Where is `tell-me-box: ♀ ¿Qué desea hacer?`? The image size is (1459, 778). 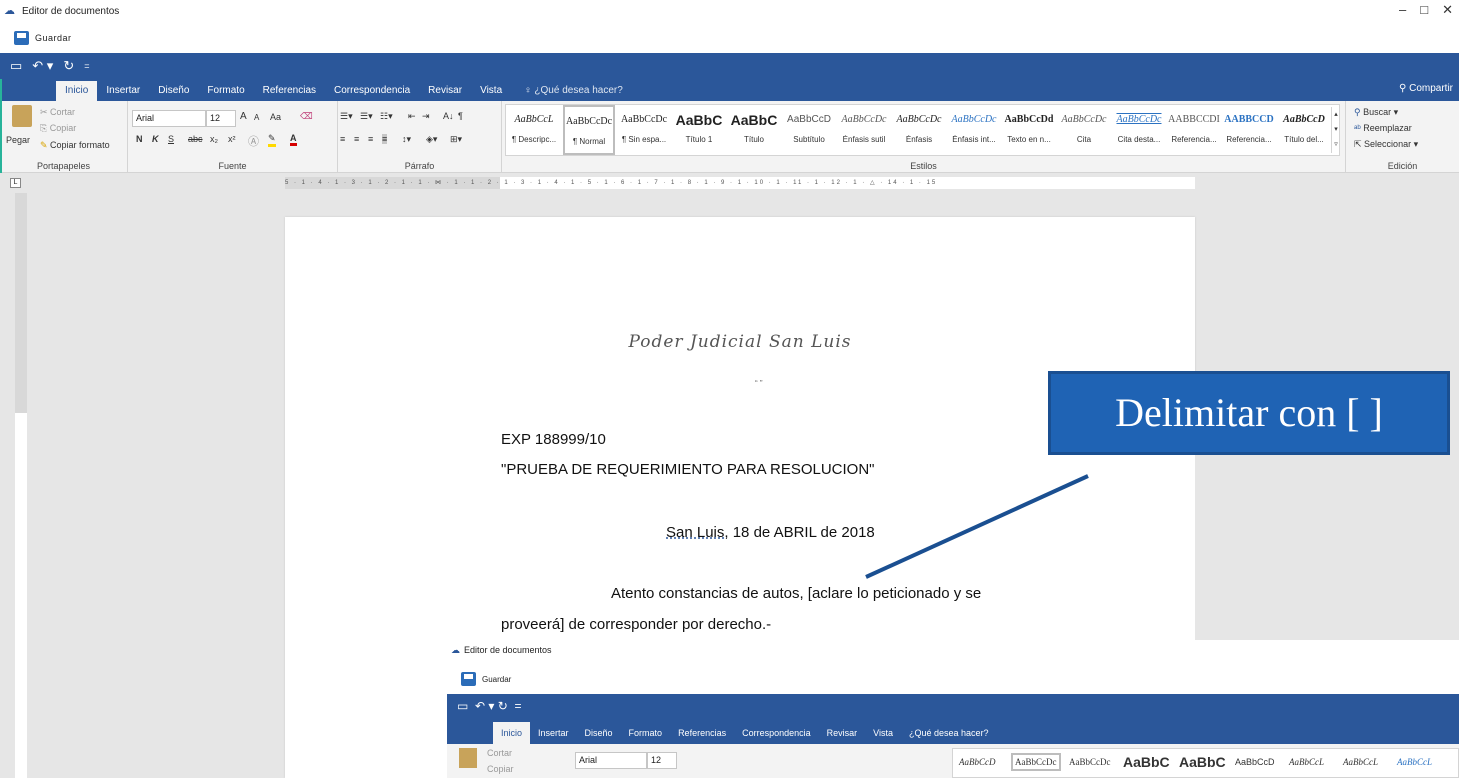 tell-me-box: ♀ ¿Qué desea hacer? is located at coordinates (573, 91).